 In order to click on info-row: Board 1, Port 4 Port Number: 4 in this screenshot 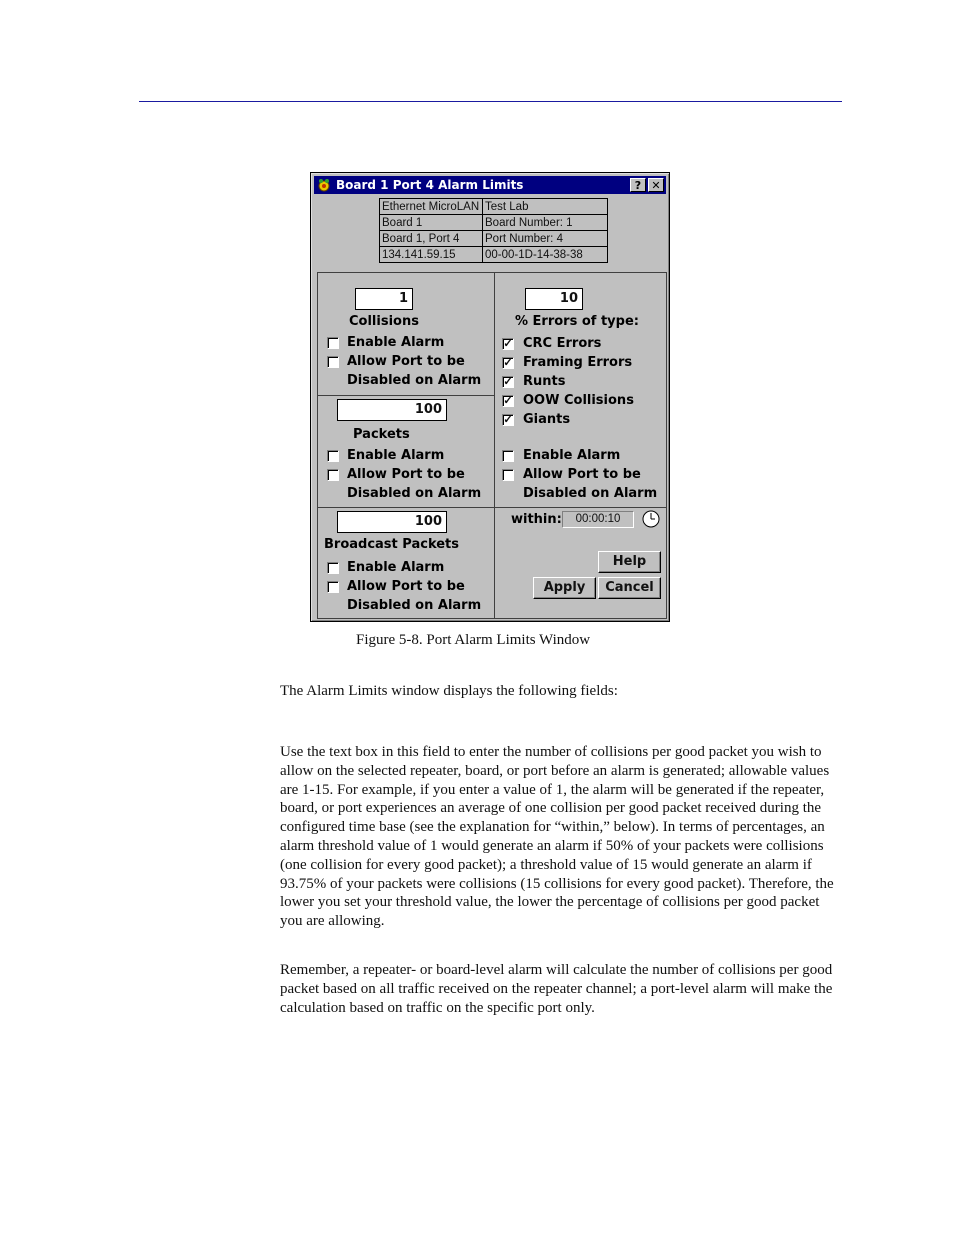, I will do `click(493, 238)`.